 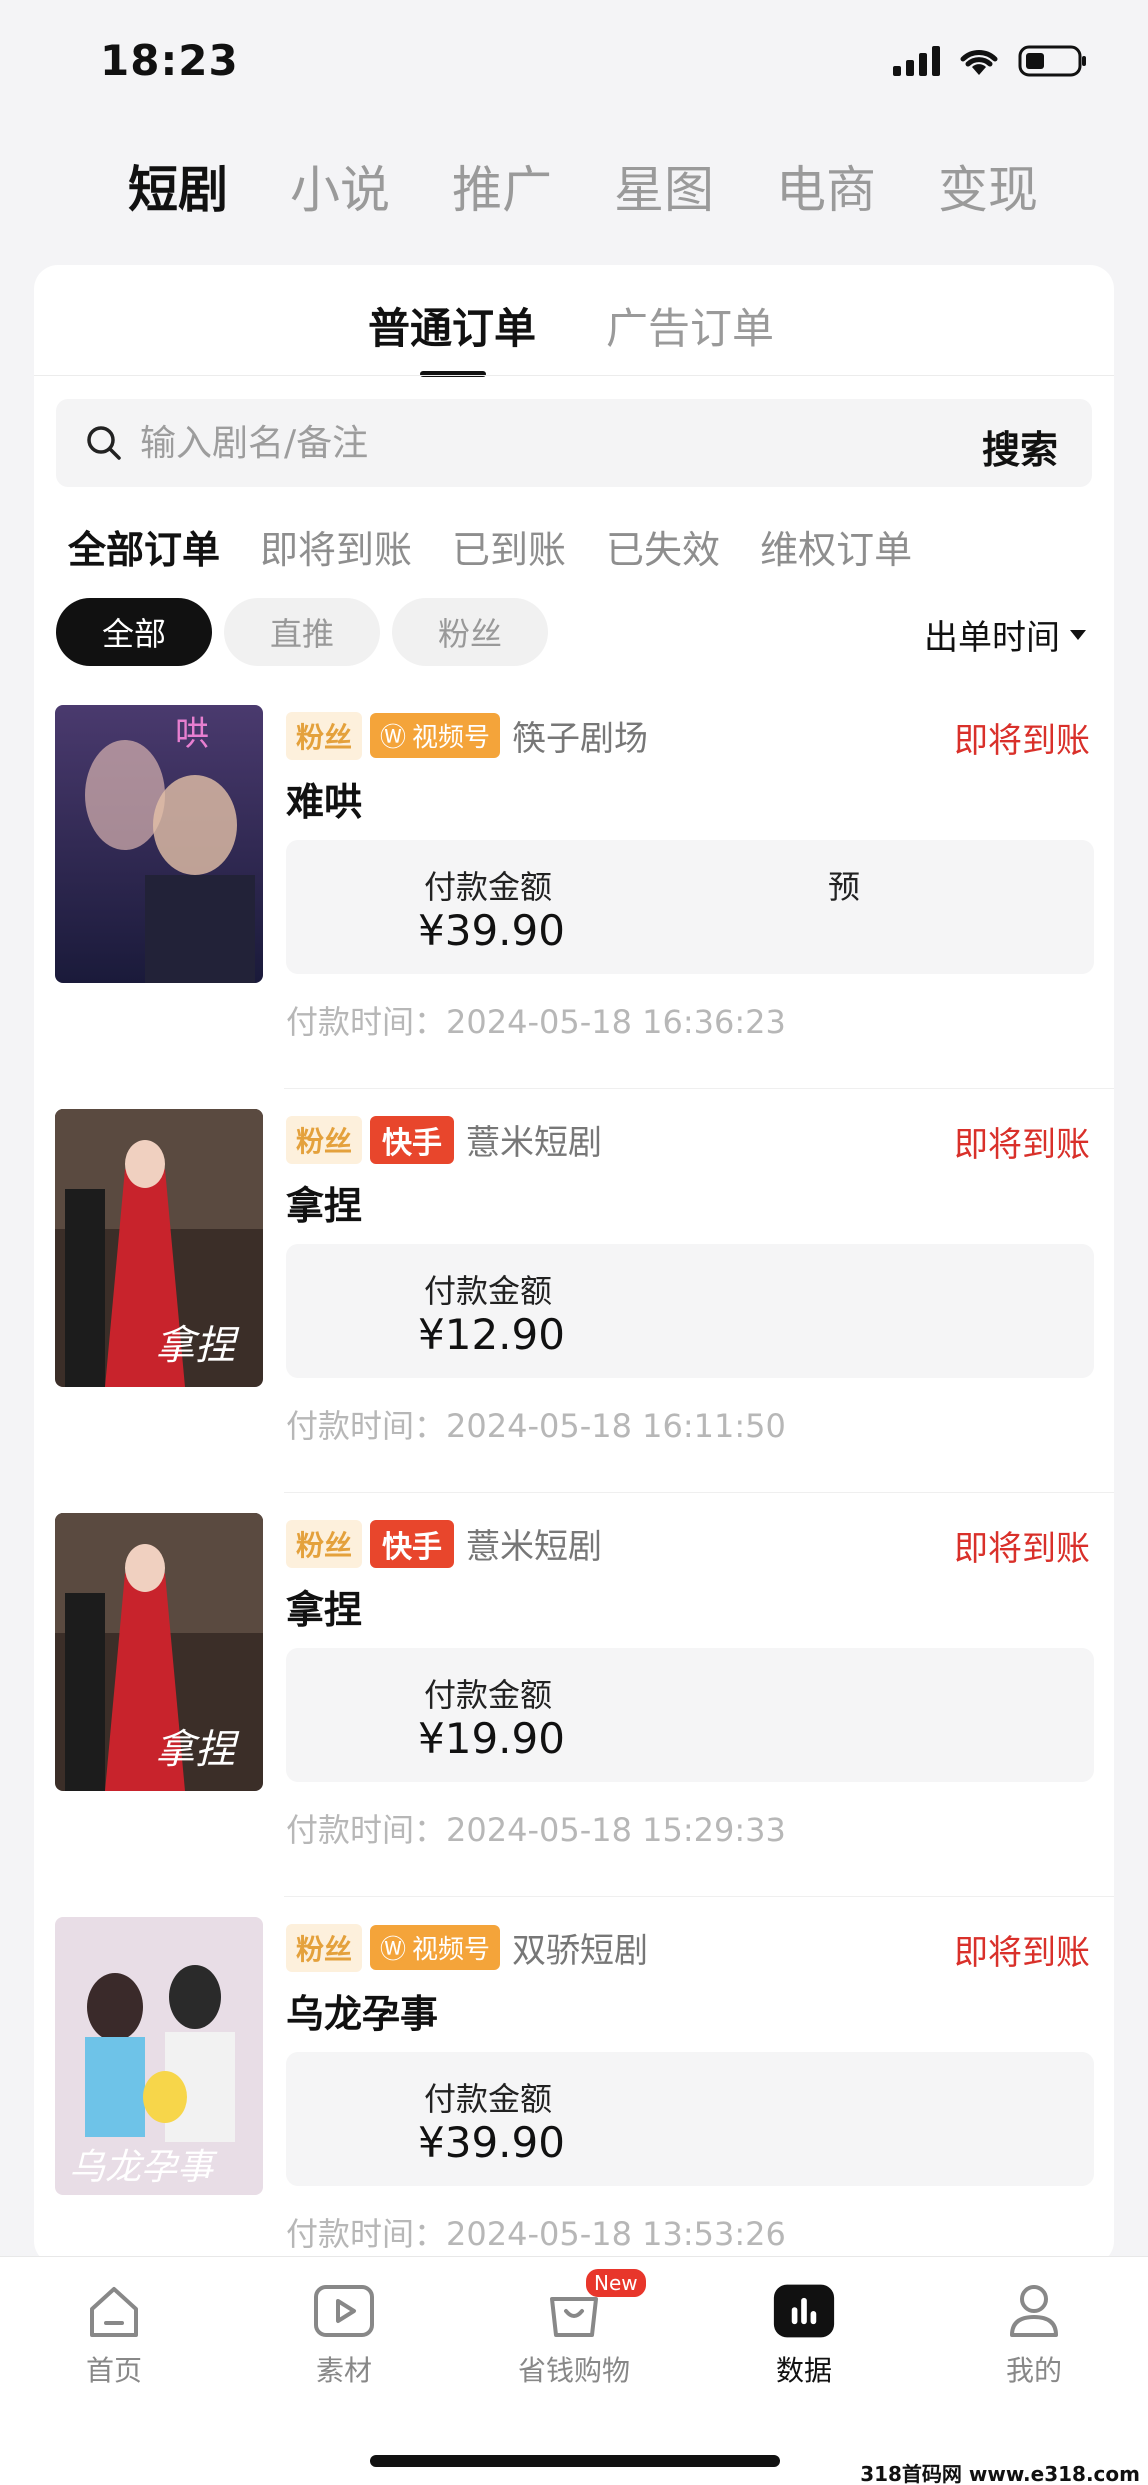 What do you see at coordinates (502, 186) in the screenshot?
I see `tab-promotion: 推广` at bounding box center [502, 186].